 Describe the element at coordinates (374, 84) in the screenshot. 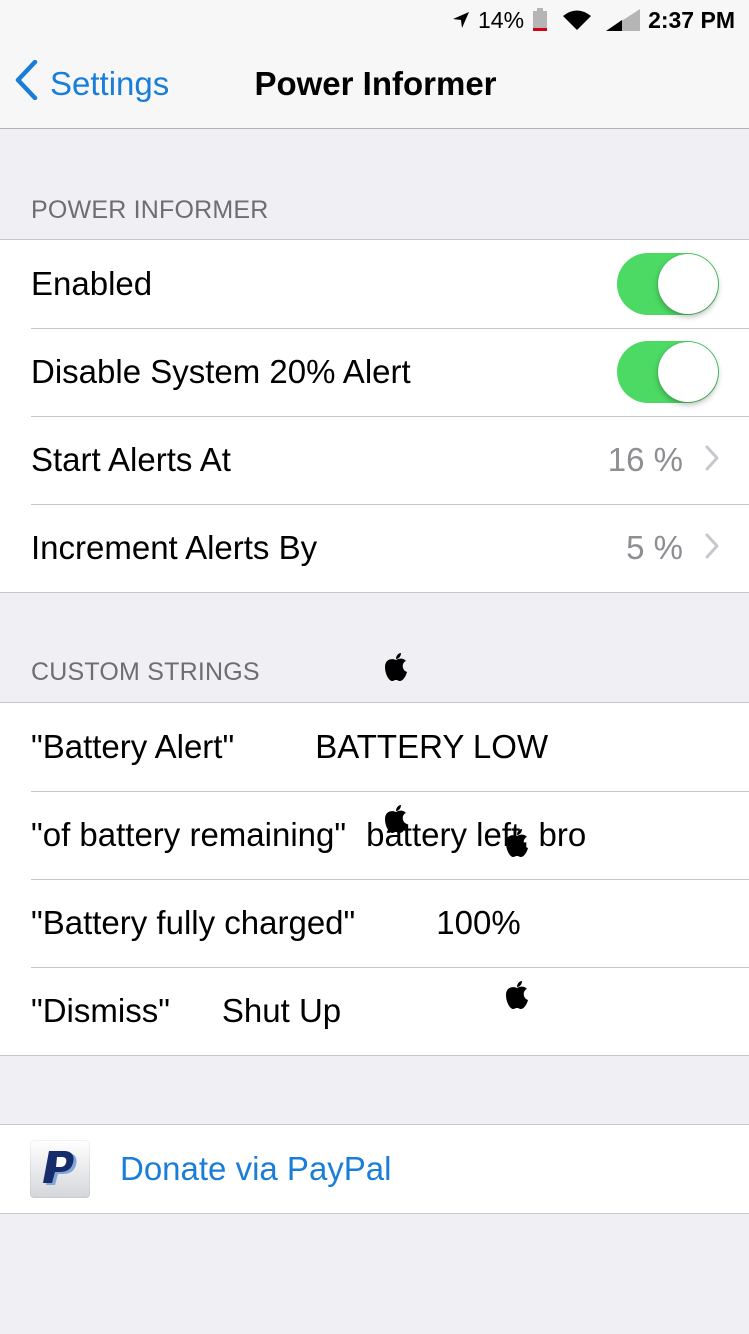

I see `navigation-bar: Power Informer Settings` at that location.